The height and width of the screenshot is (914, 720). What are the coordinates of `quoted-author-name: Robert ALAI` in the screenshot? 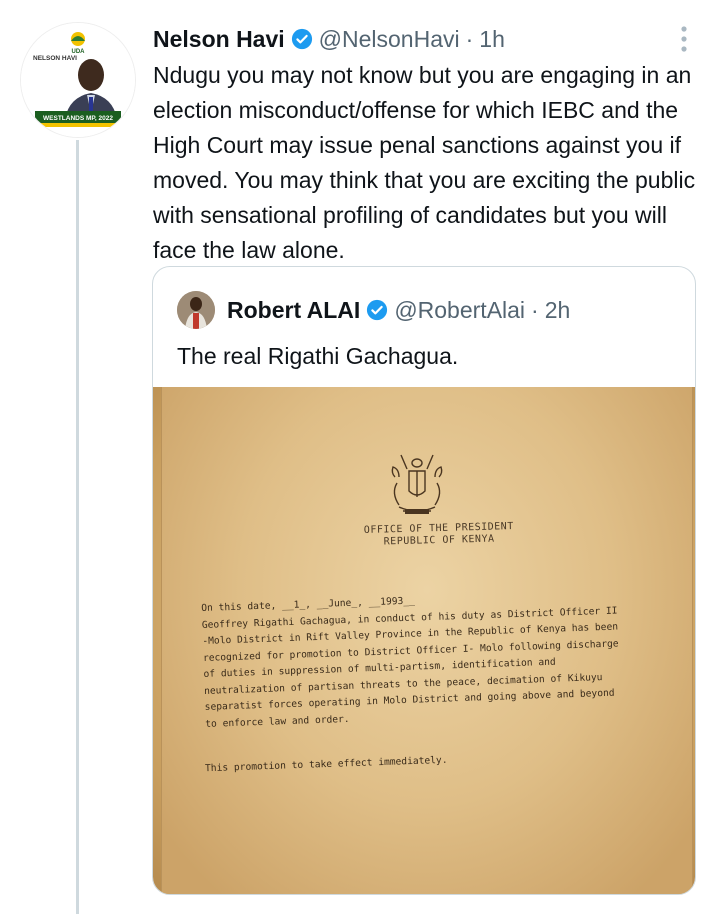 It's located at (293, 310).